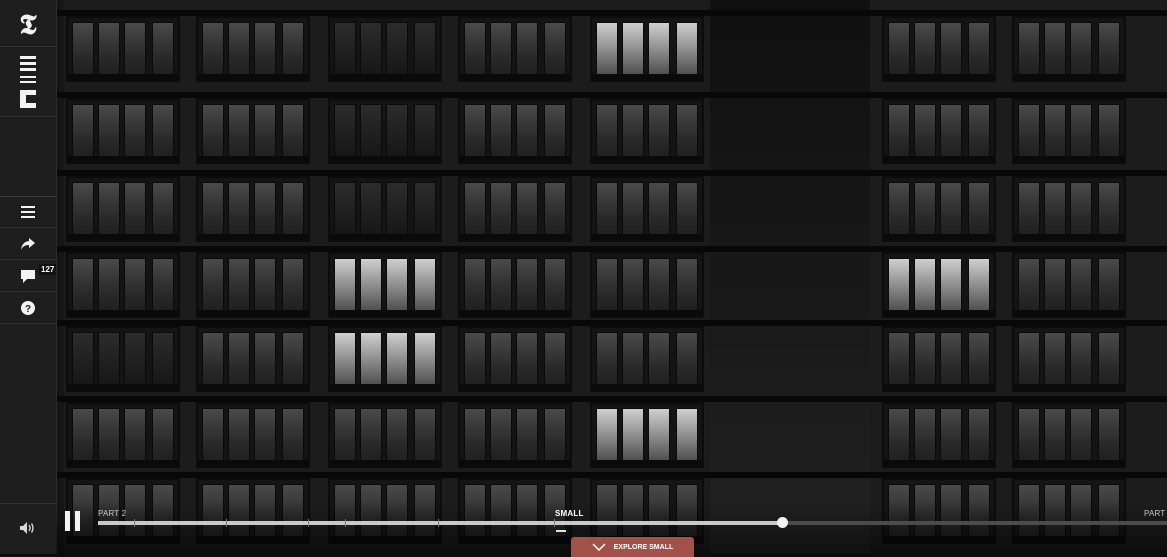  I want to click on explore-small-button: EXPLORE SMALL, so click(632, 547).